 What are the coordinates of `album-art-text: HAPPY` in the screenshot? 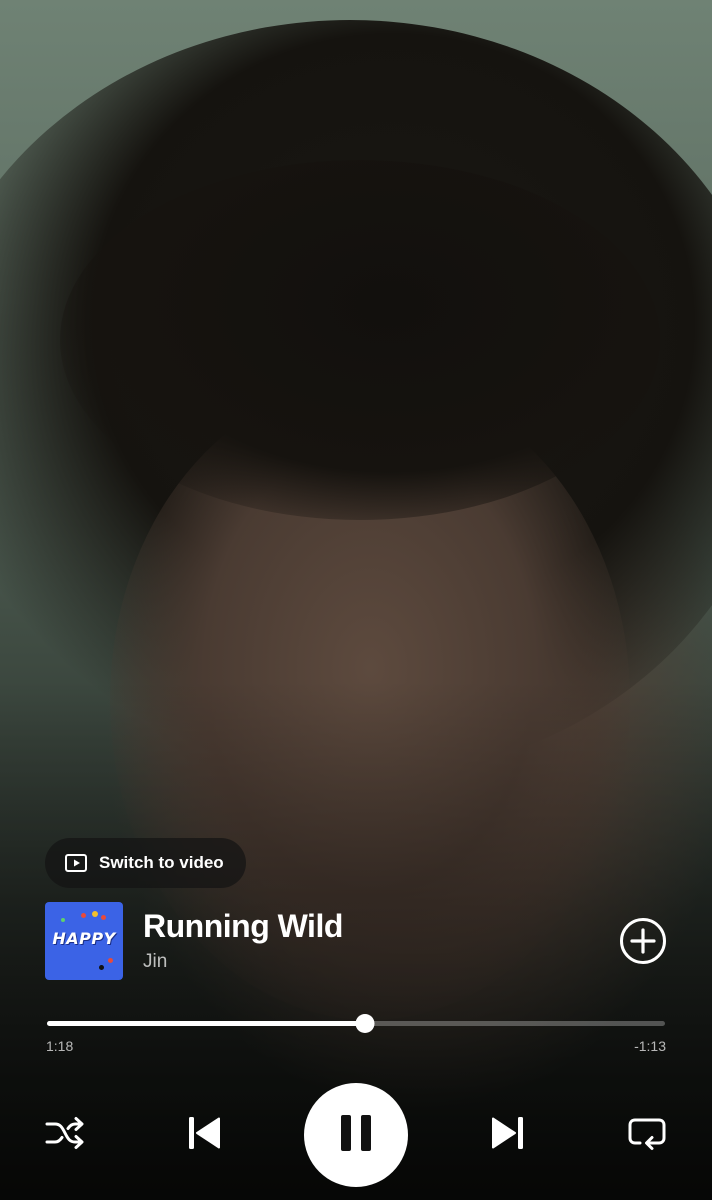 It's located at (84, 938).